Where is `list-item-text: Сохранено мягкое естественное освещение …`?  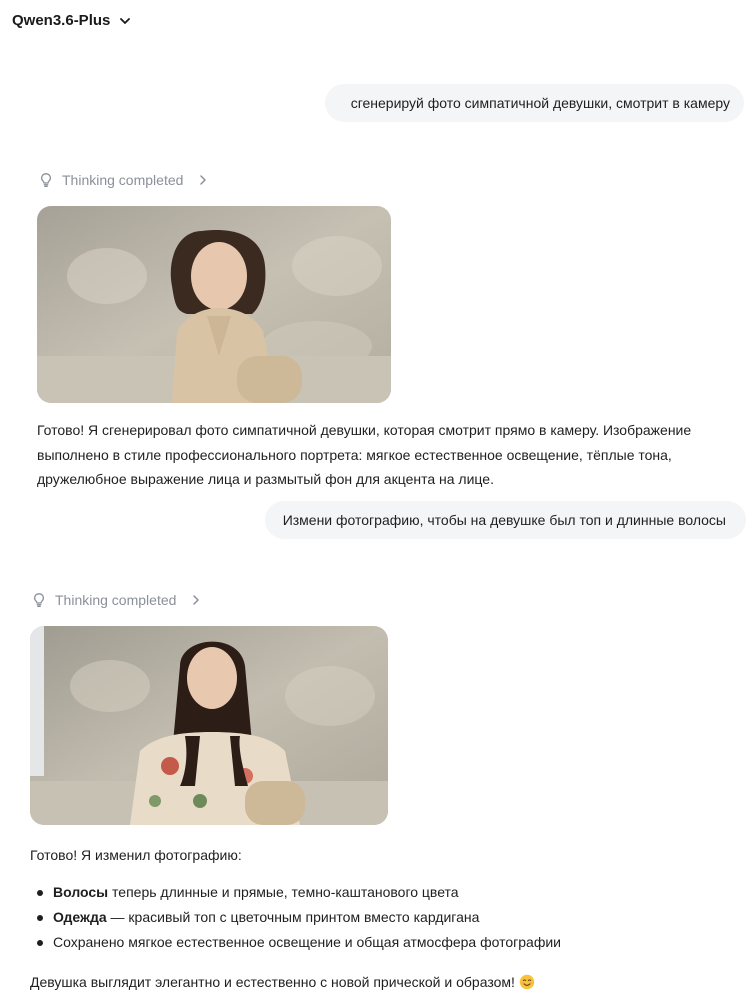 list-item-text: Сохранено мягкое естественное освещение … is located at coordinates (307, 942).